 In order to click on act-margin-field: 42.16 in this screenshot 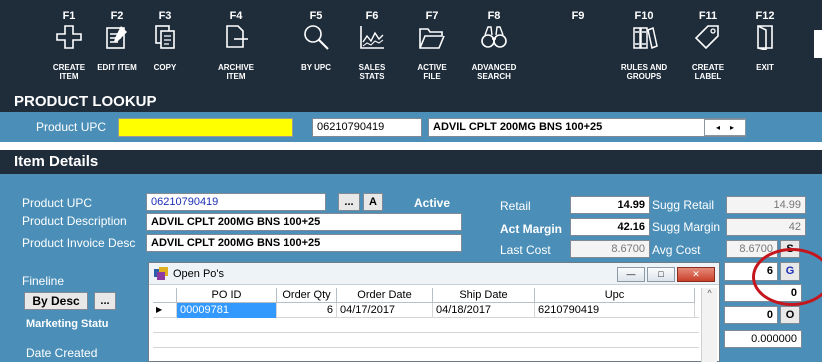, I will do `click(610, 227)`.